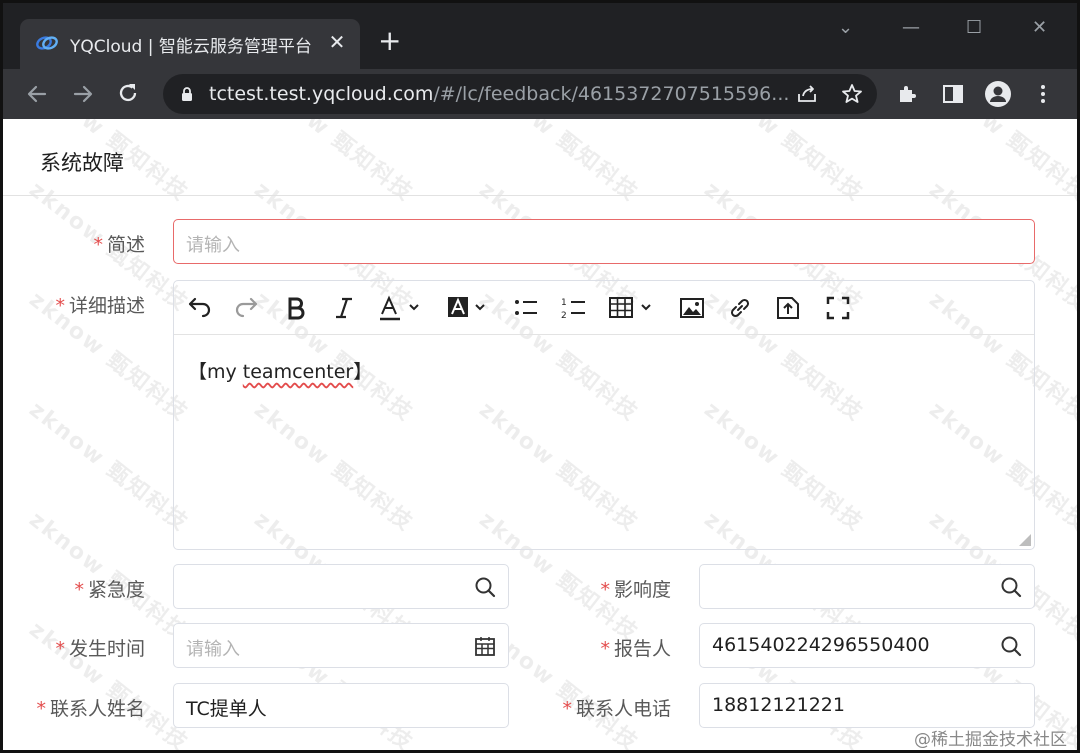 Image resolution: width=1080 pixels, height=753 pixels. What do you see at coordinates (82, 163) in the screenshot?
I see `page-title: 系统故障` at bounding box center [82, 163].